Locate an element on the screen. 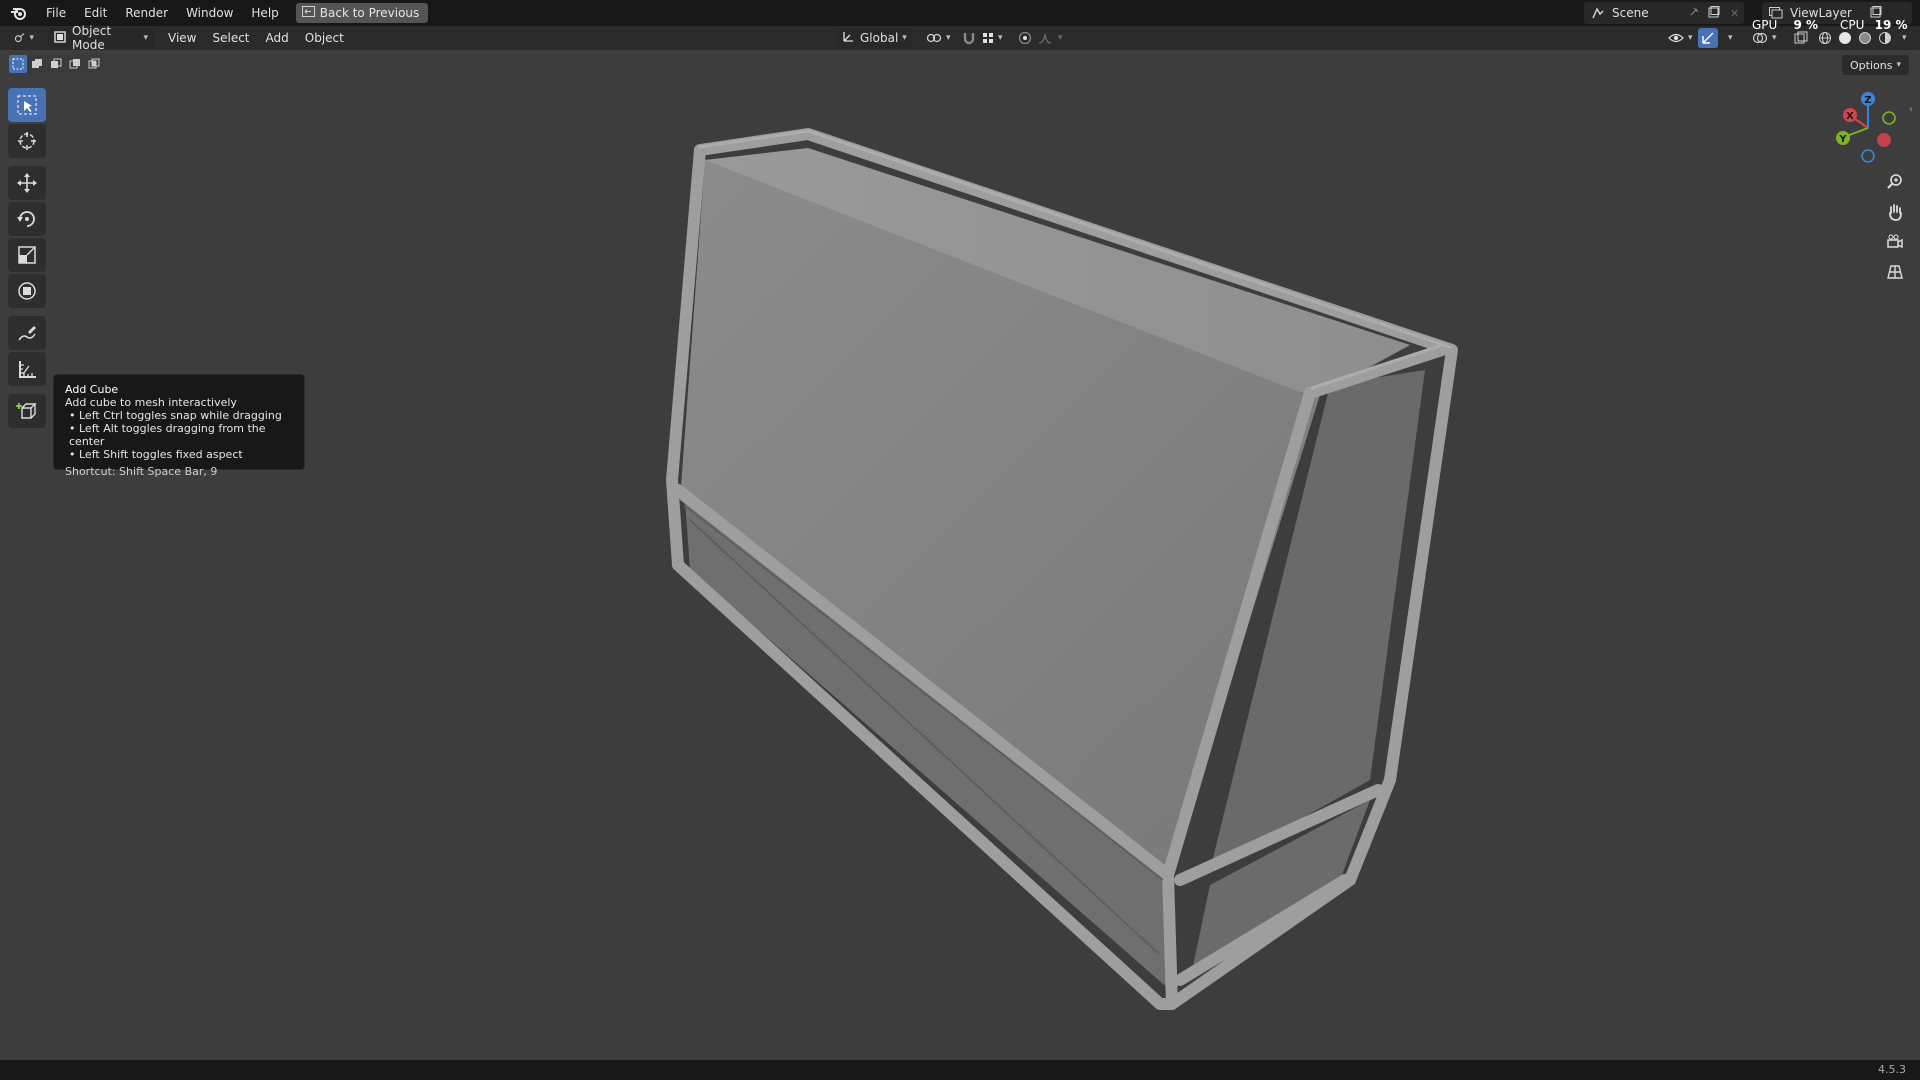 Image resolution: width=1920 pixels, height=1080 pixels. z-axis-label: Z is located at coordinates (1867, 100).